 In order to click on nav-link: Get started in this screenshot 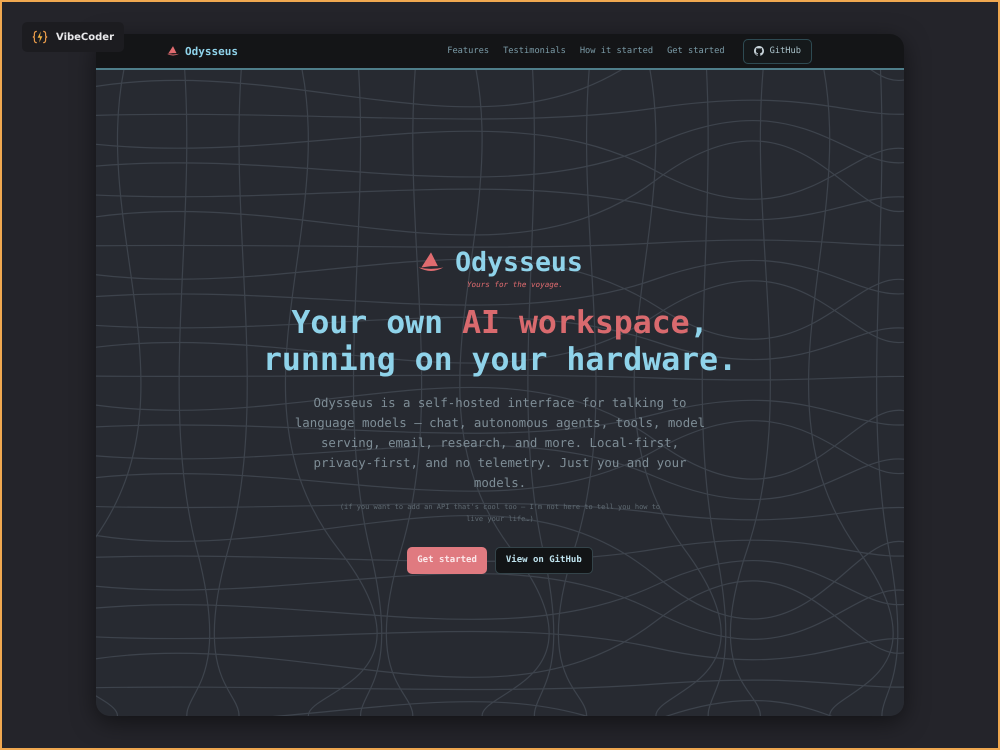, I will do `click(696, 51)`.